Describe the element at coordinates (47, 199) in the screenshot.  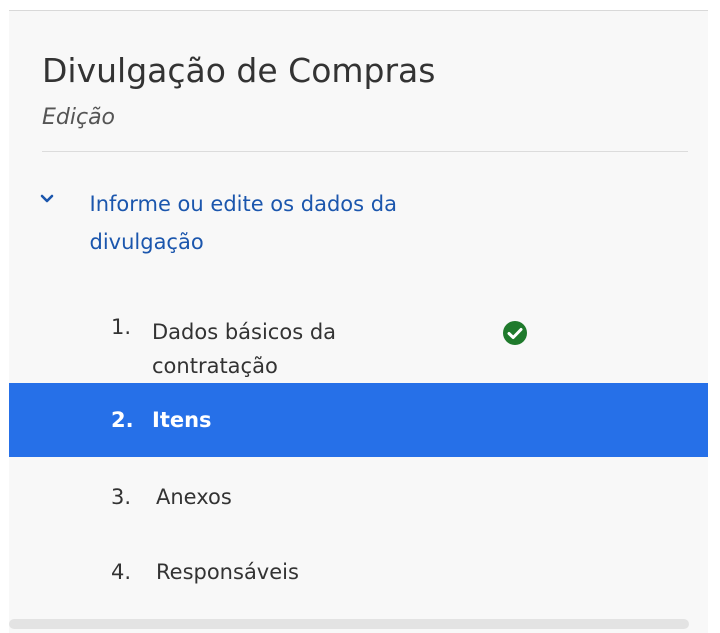
I see `chevron-down-icon` at that location.